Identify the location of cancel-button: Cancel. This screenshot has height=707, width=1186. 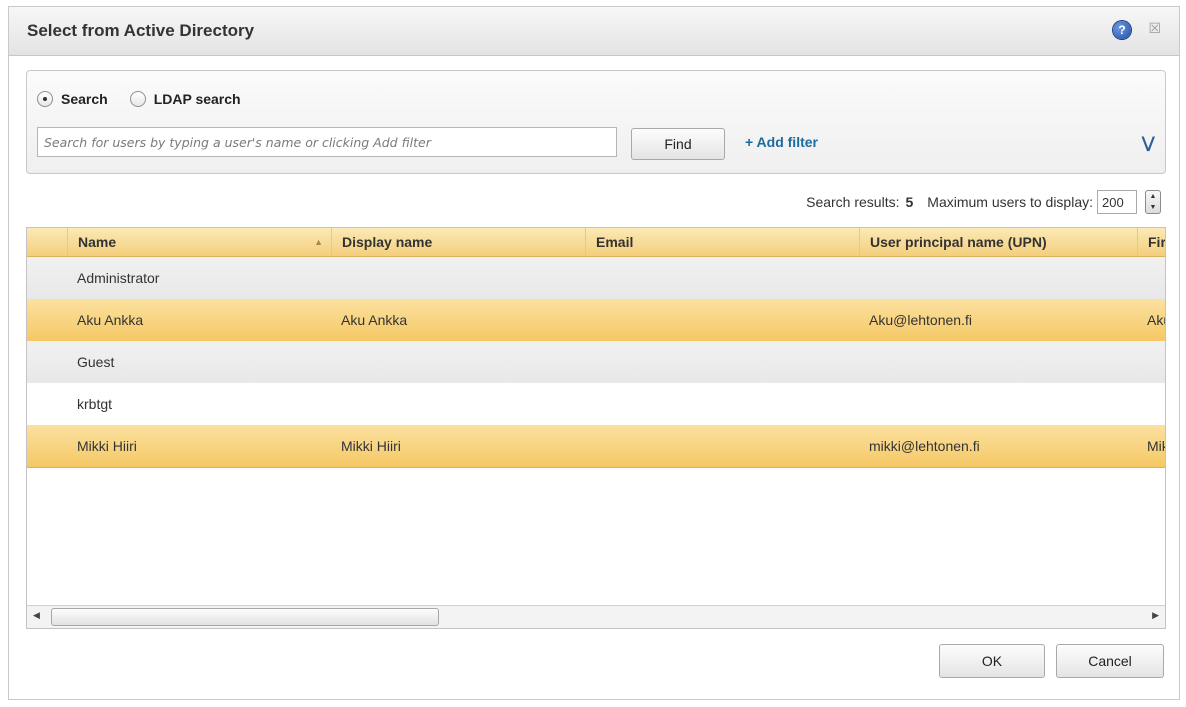
(1110, 661).